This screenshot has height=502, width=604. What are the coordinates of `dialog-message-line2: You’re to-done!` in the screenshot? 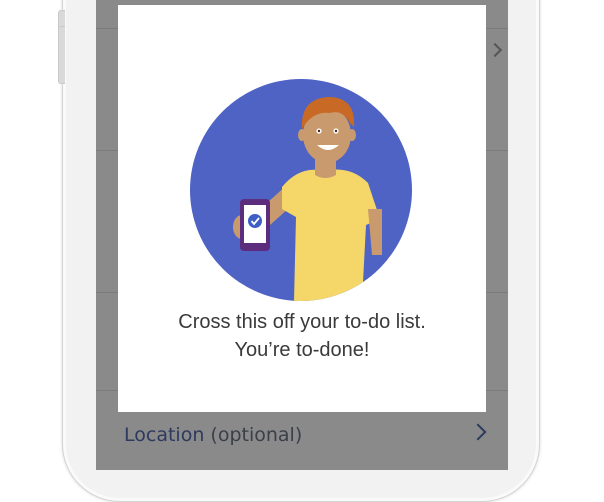 It's located at (302, 350).